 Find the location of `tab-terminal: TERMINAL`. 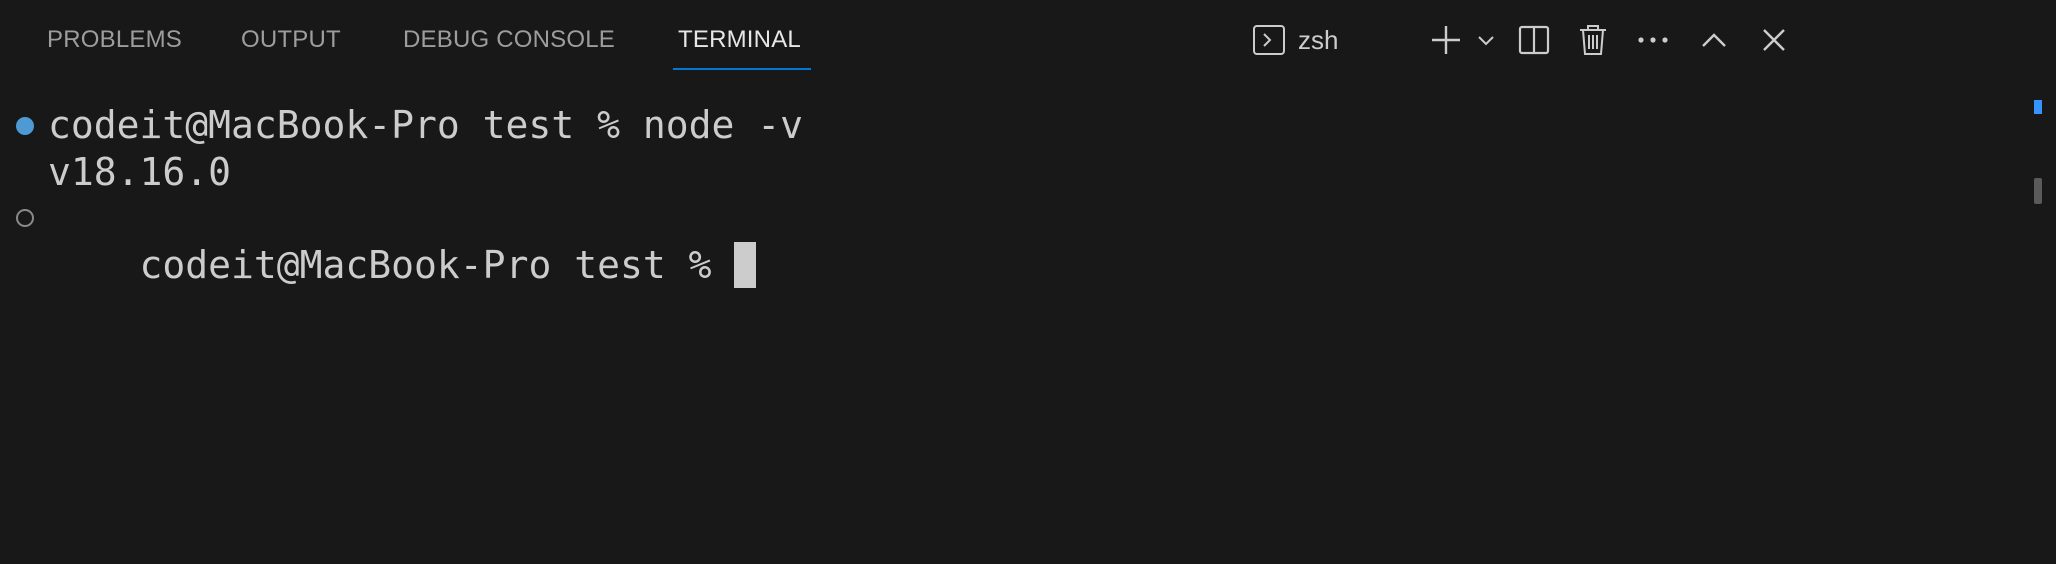

tab-terminal: TERMINAL is located at coordinates (739, 41).